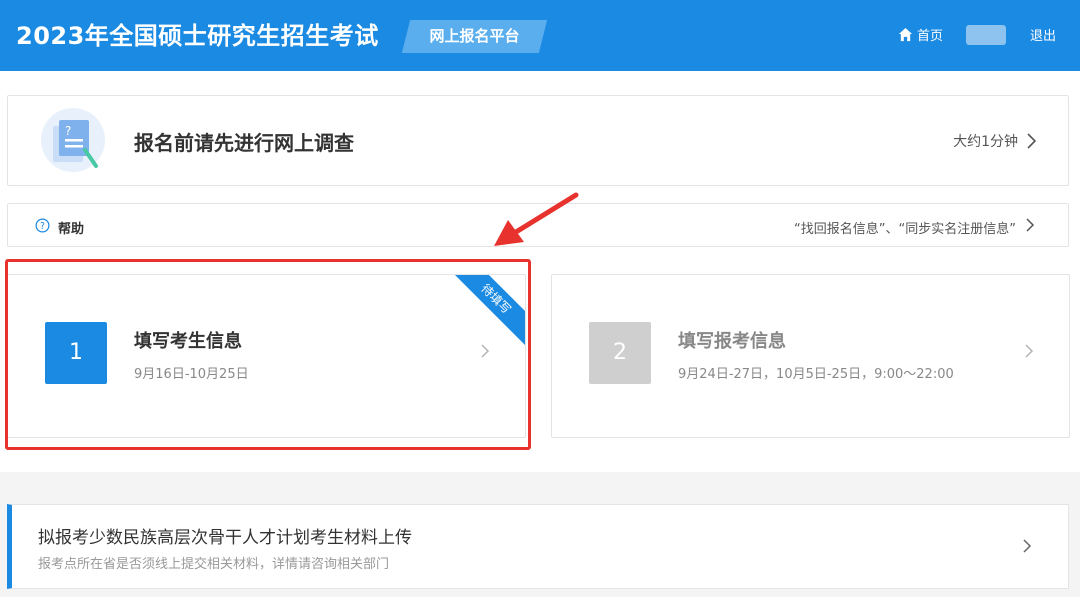 Image resolution: width=1080 pixels, height=597 pixels. I want to click on home-link: 首页, so click(920, 34).